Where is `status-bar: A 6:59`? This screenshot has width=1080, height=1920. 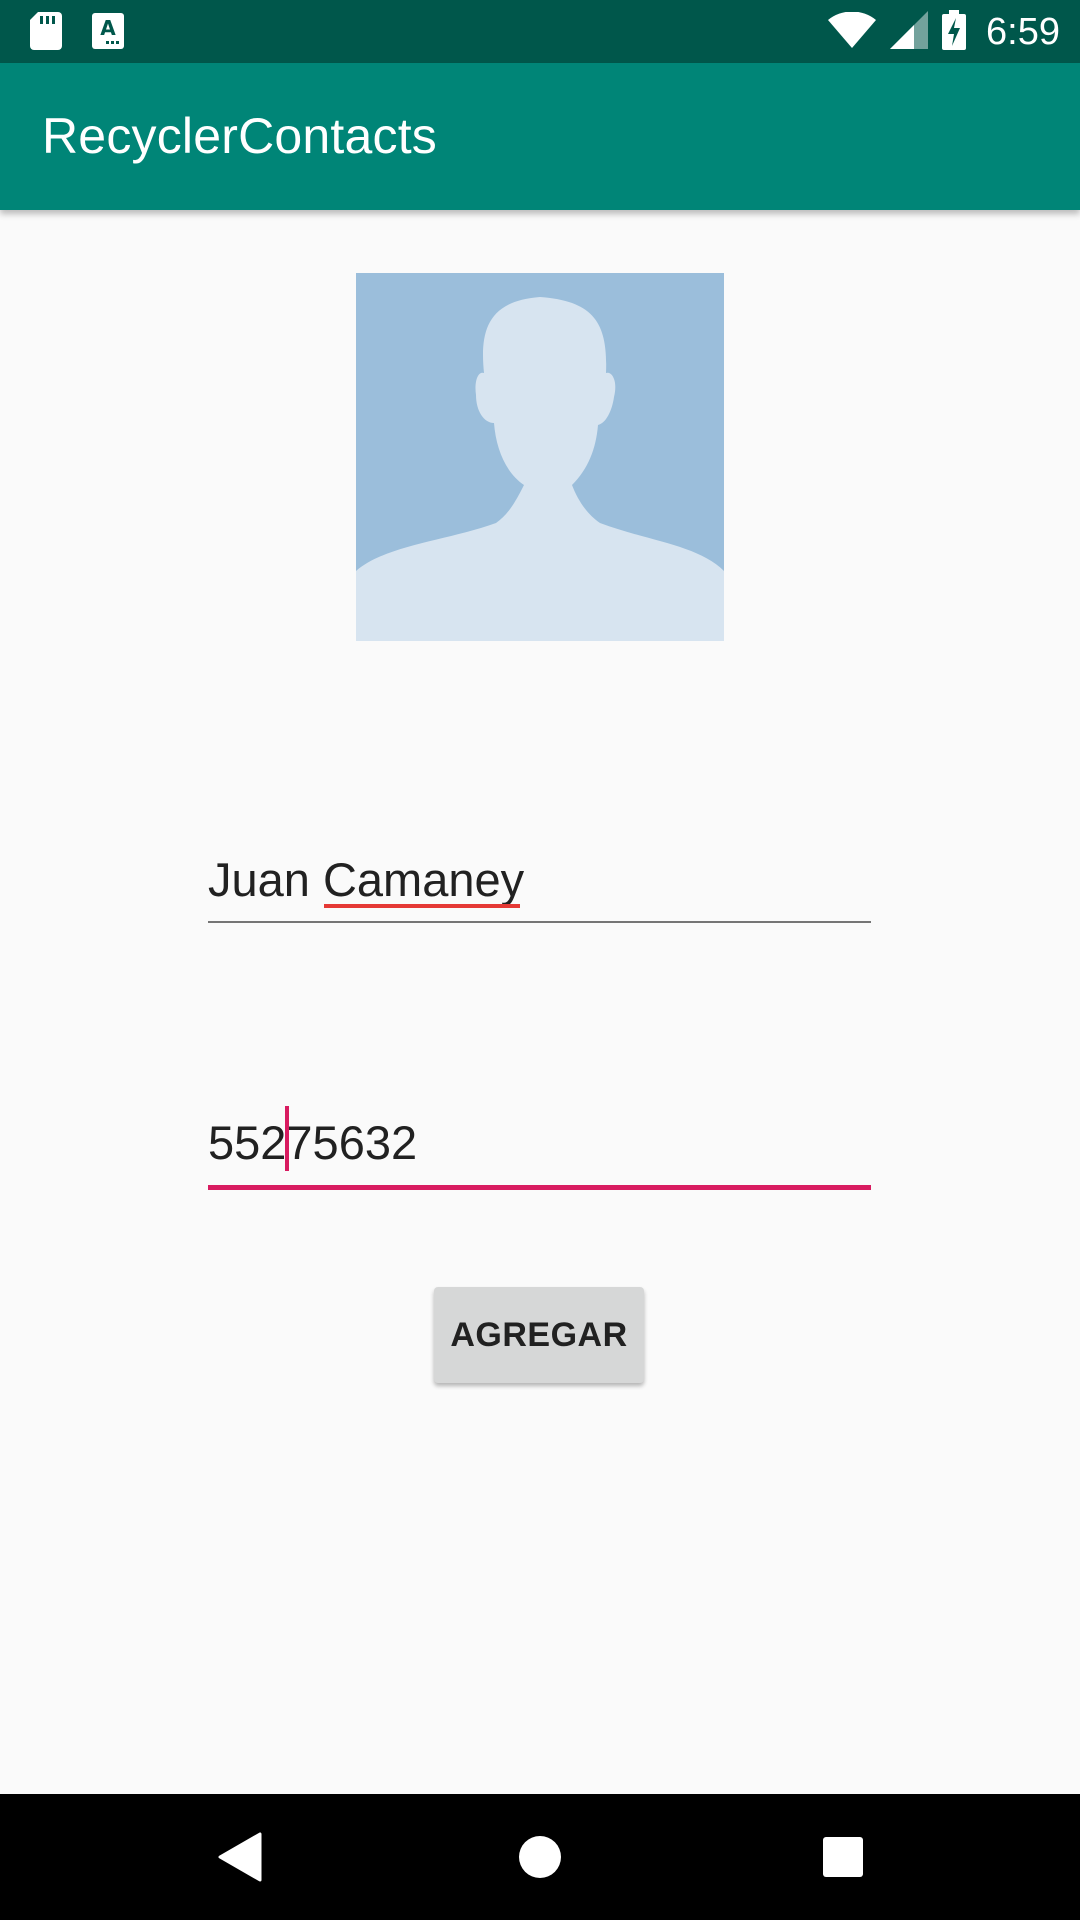 status-bar: A 6:59 is located at coordinates (540, 31).